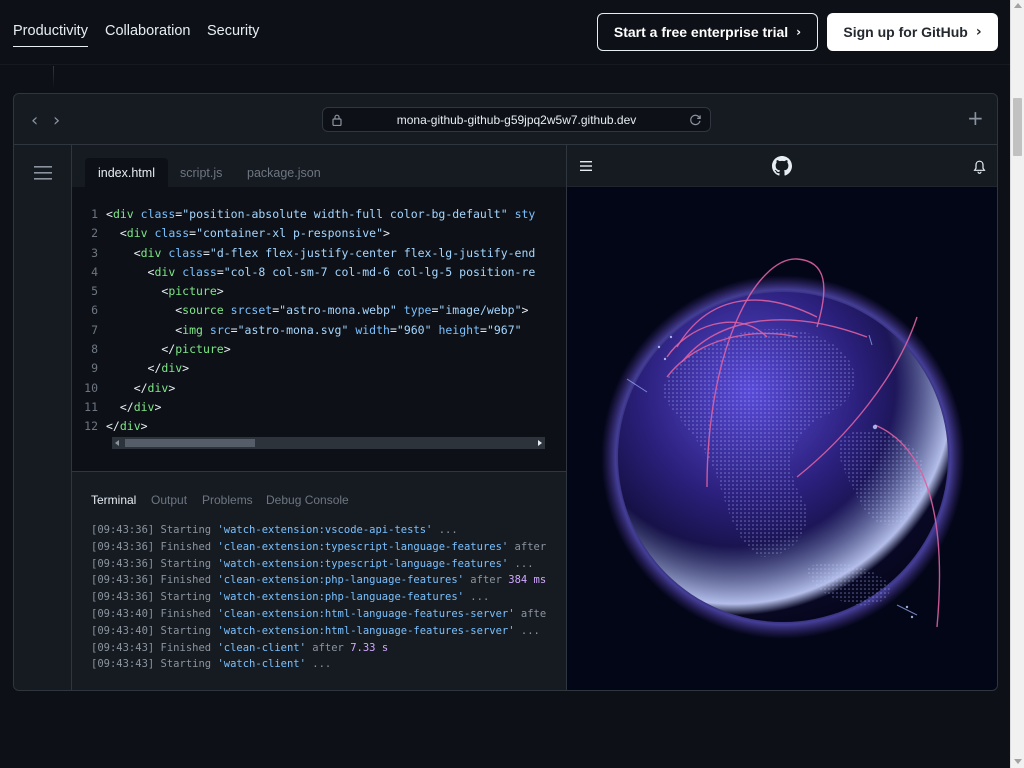  Describe the element at coordinates (233, 31) in the screenshot. I see `nav-security: Security` at that location.